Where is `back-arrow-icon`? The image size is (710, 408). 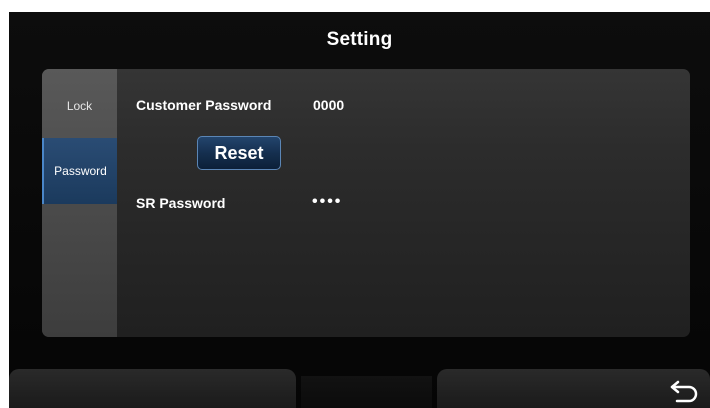
back-arrow-icon is located at coordinates (684, 391).